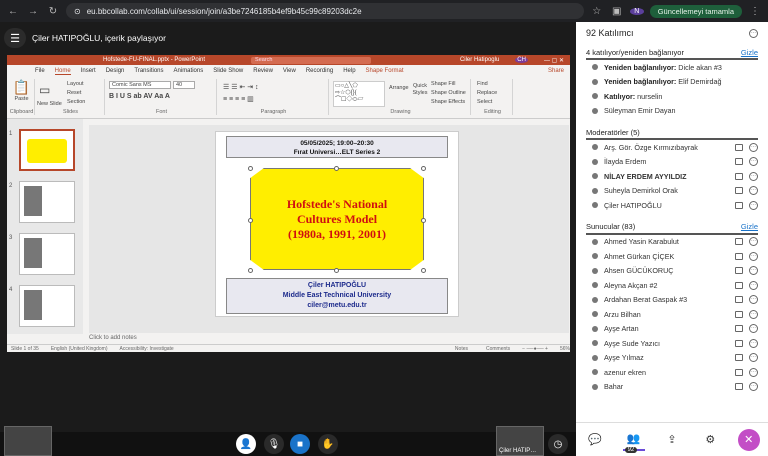  Describe the element at coordinates (274, 444) in the screenshot. I see `mic-muted-icon: 🎙` at that location.